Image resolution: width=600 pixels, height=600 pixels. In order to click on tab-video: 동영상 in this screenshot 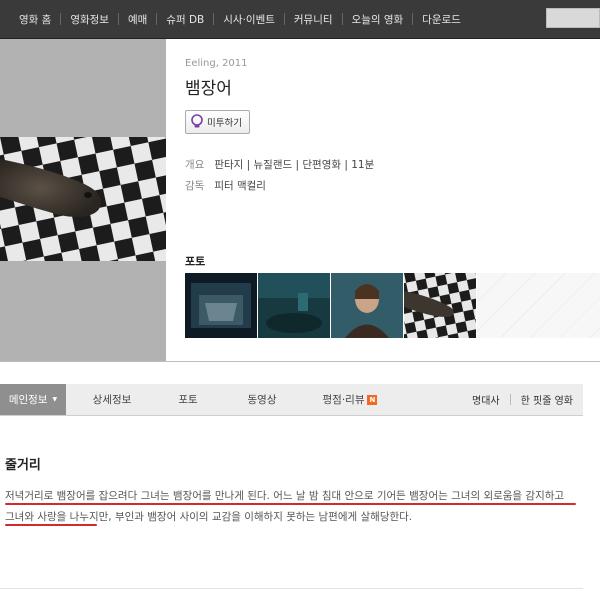, I will do `click(262, 399)`.